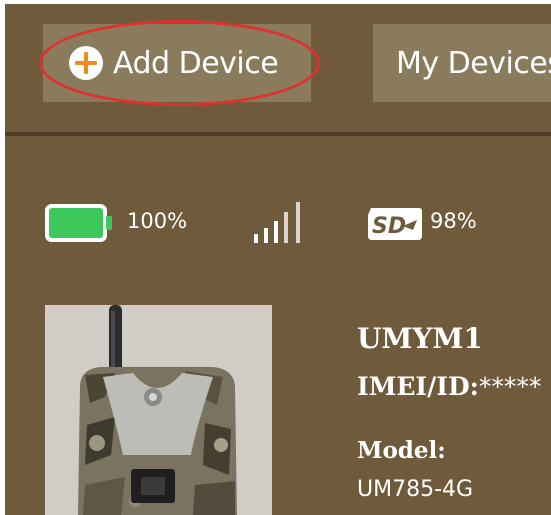 This screenshot has width=551, height=515. I want to click on my-devices-button: My Devices, so click(462, 63).